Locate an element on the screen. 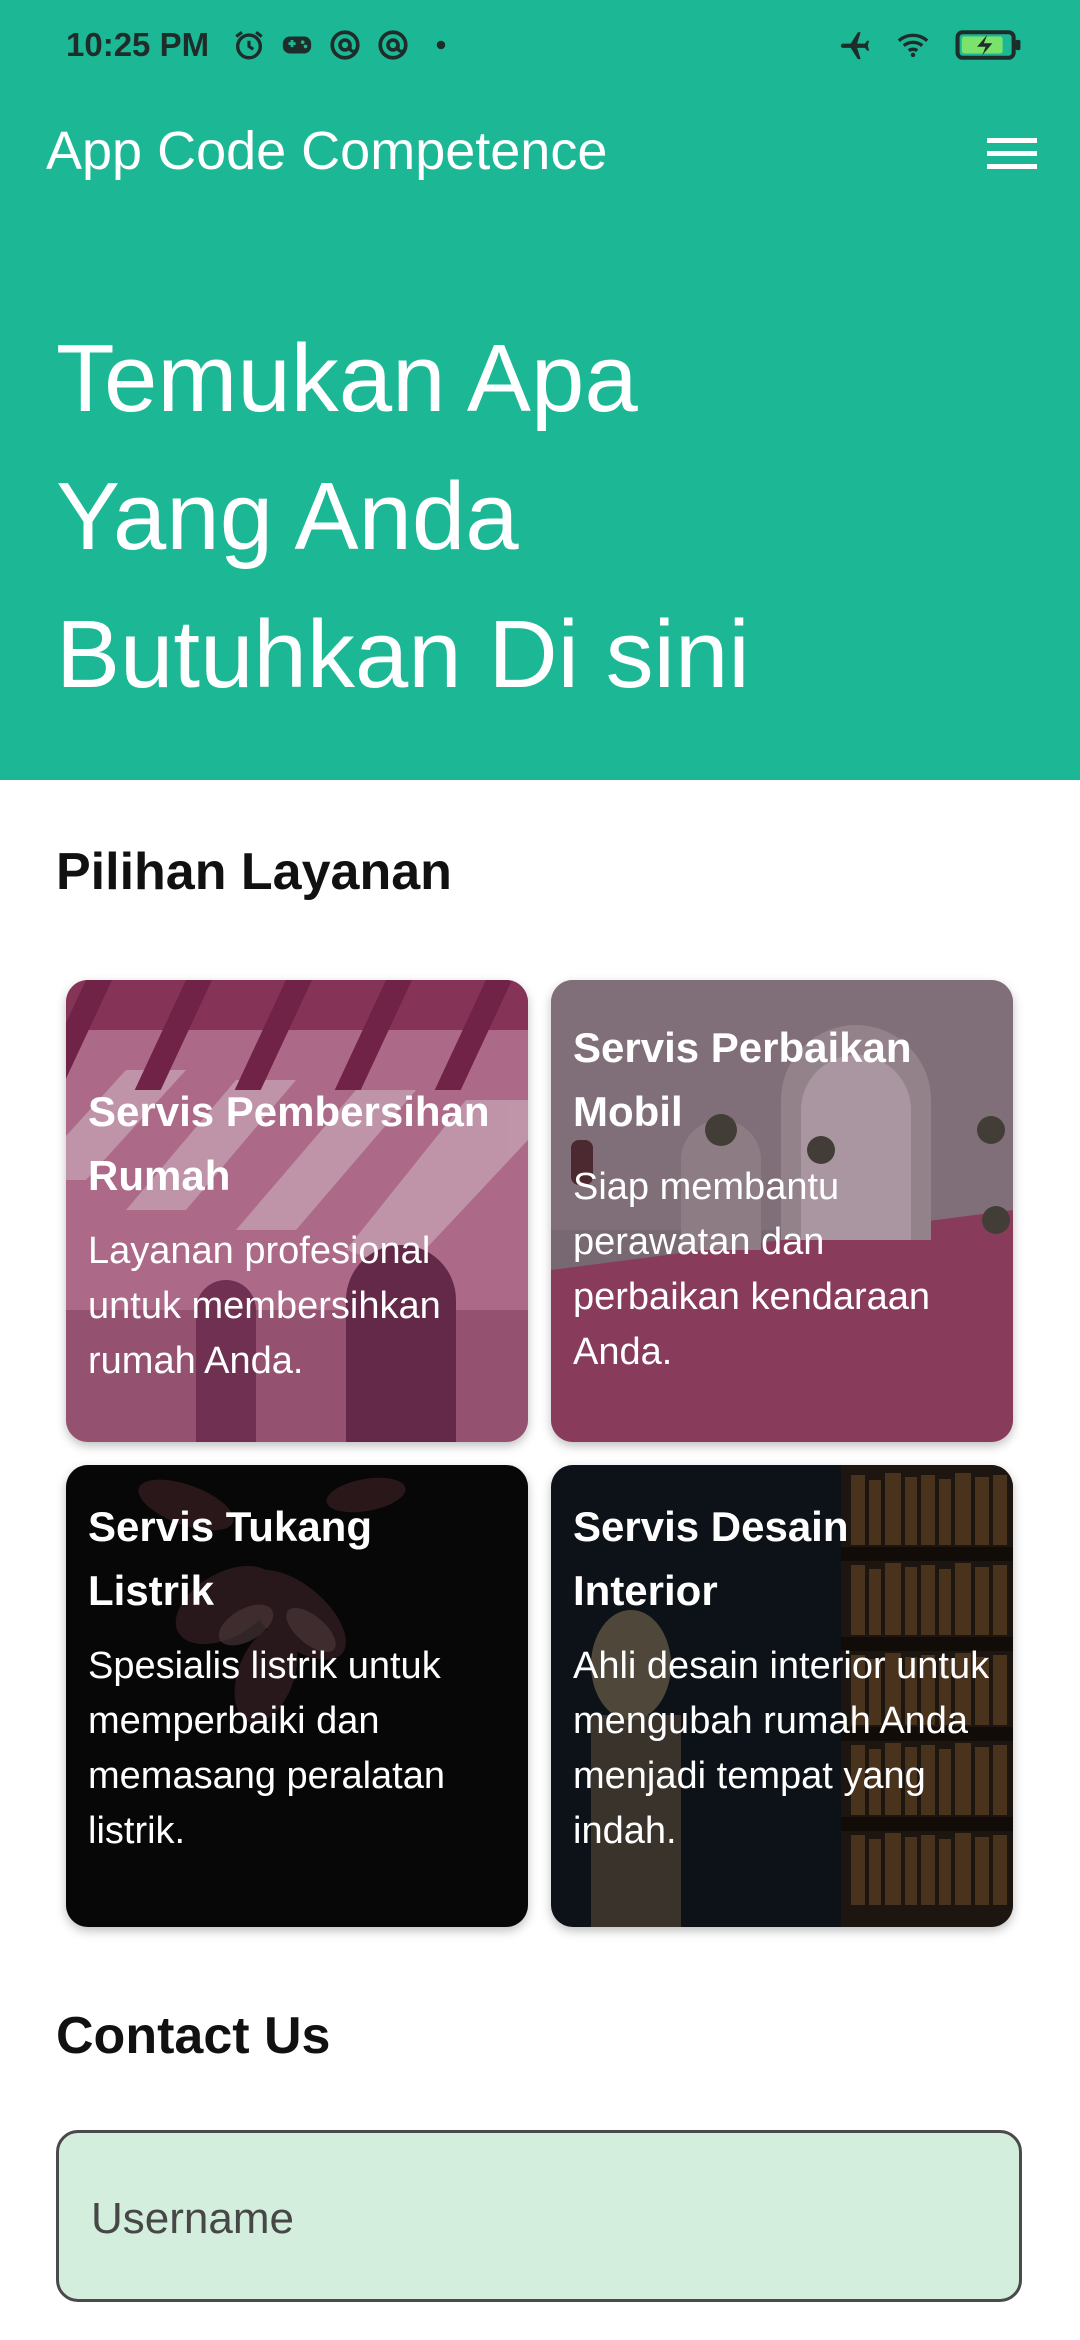  service-card-title: Servis Tukang Listrik is located at coordinates (230, 1558).